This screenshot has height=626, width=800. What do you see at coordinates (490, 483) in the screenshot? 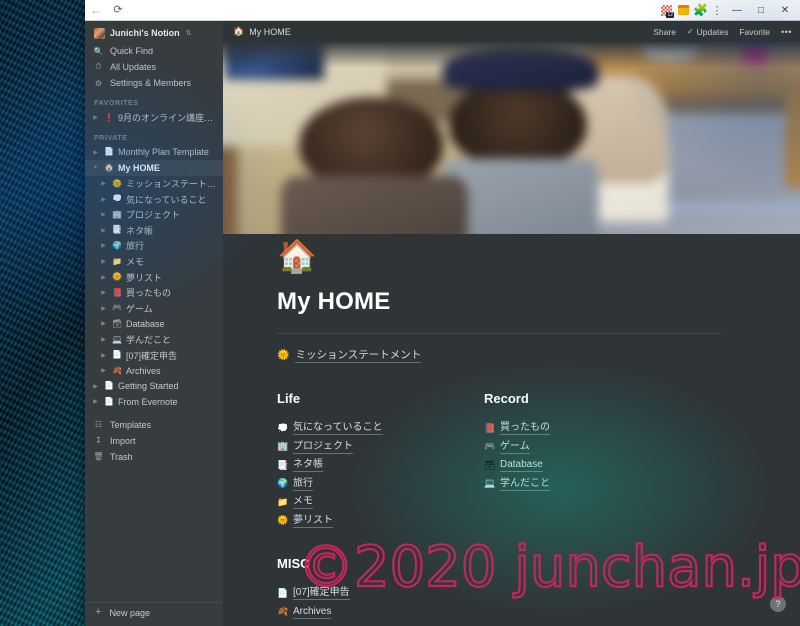
I see `page-emoji-icon: 💻` at bounding box center [490, 483].